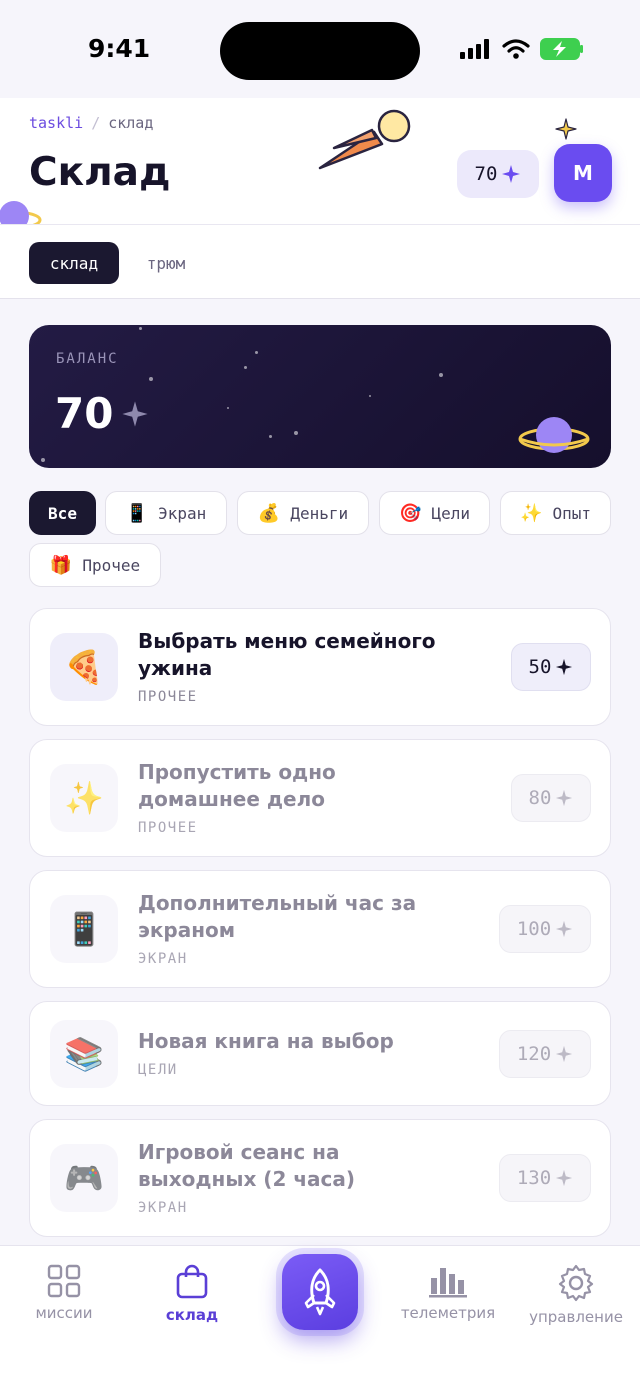  I want to click on header-balance-pill: 70, so click(498, 174).